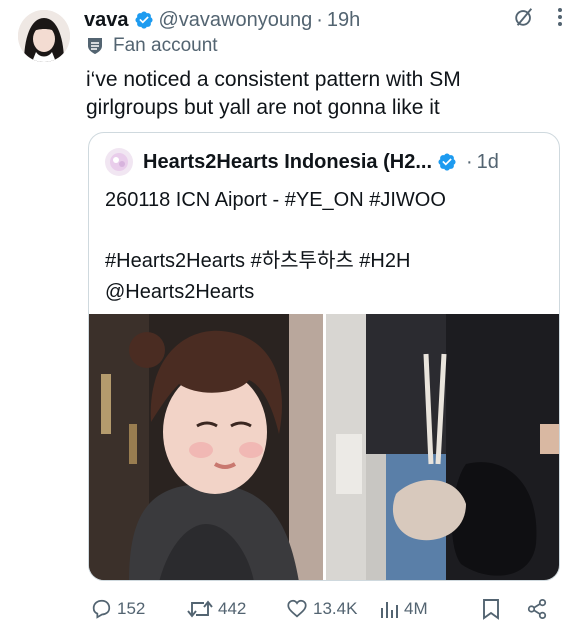 The height and width of the screenshot is (640, 579). What do you see at coordinates (236, 20) in the screenshot?
I see `author-handle: @vavawonyoung` at bounding box center [236, 20].